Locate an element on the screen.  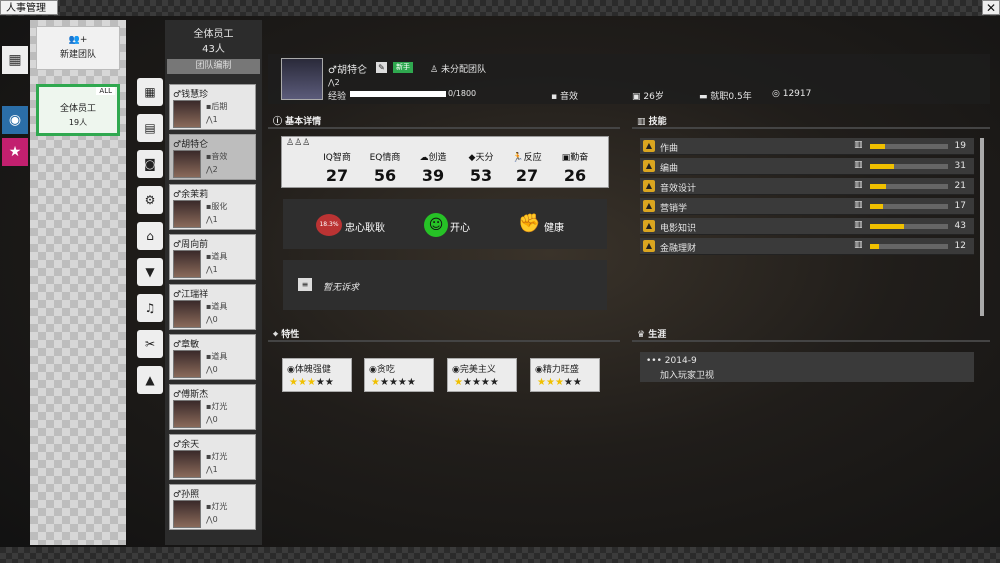
category-tabs: ▦ ▤ ◙ ⚙ ⌂ ▼ ♫ ✂ ▲ is located at coordinates (150, 240).